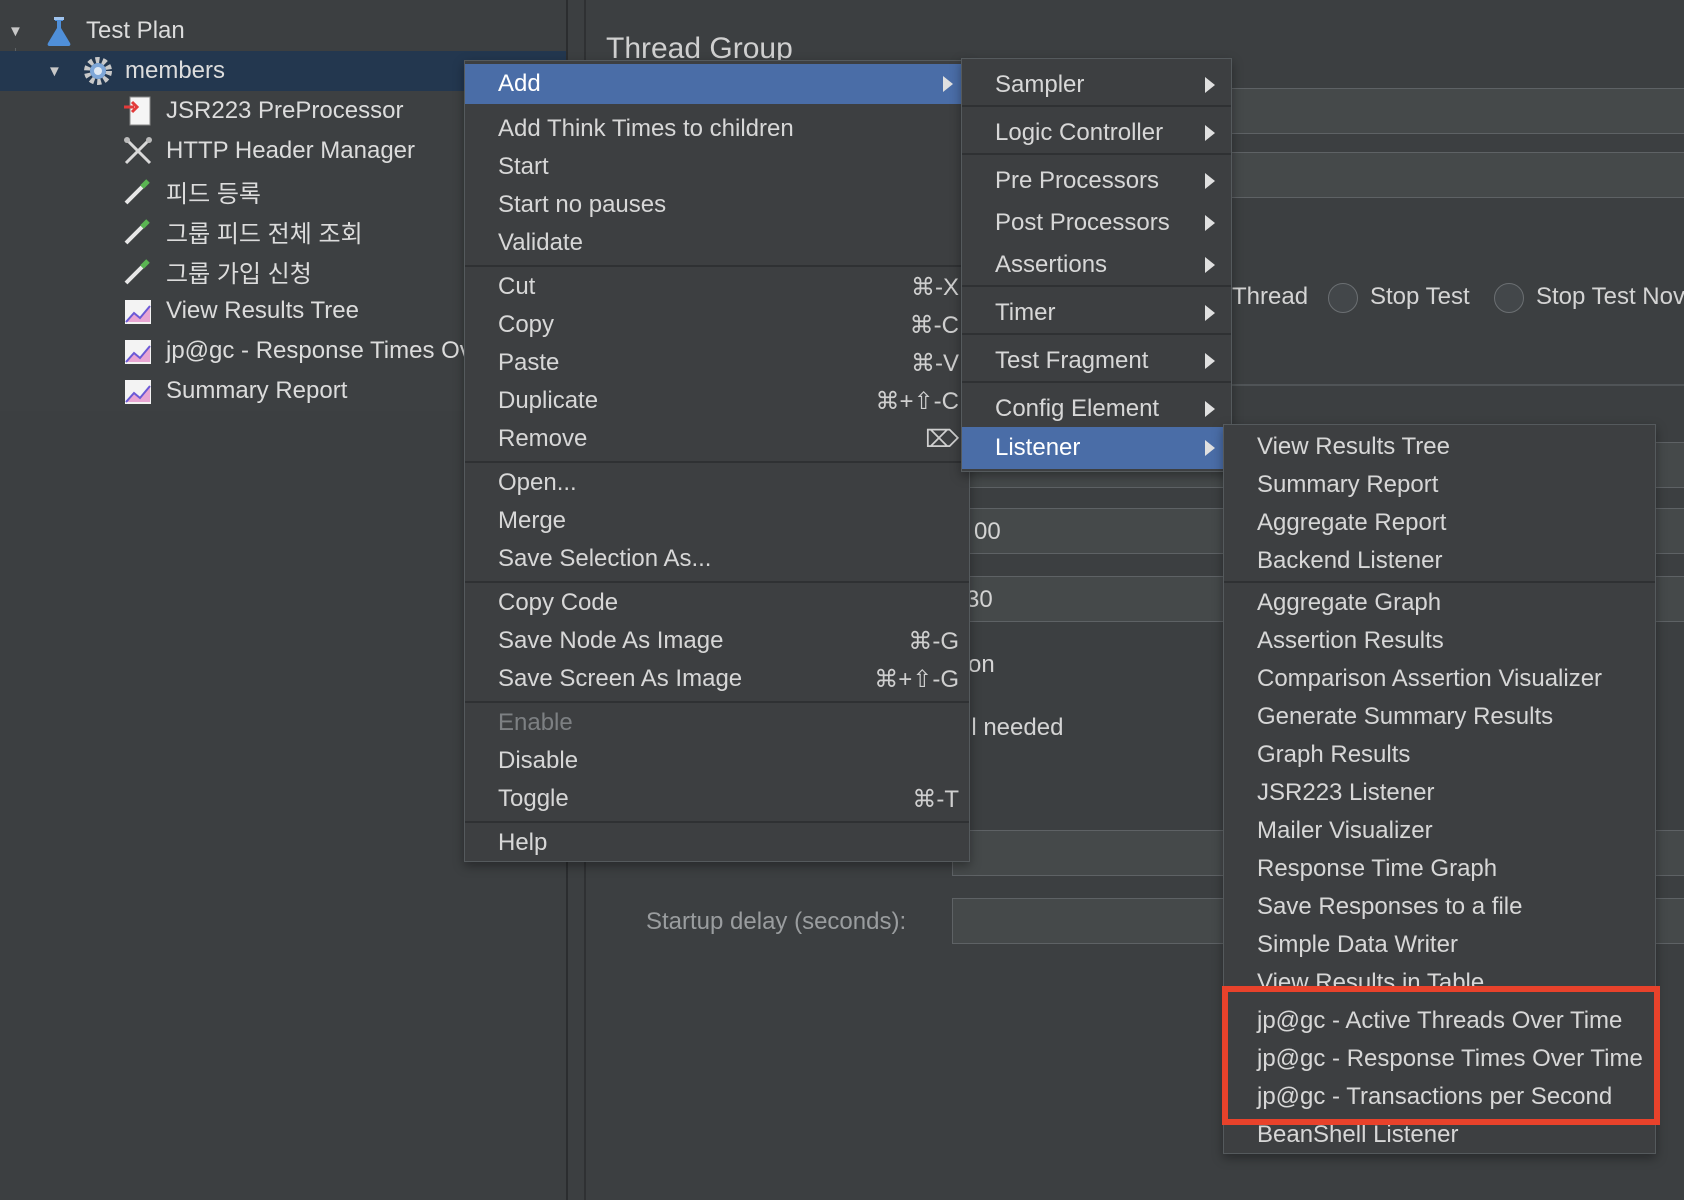 The height and width of the screenshot is (1200, 1684). I want to click on ramp-up-value: 00, so click(987, 531).